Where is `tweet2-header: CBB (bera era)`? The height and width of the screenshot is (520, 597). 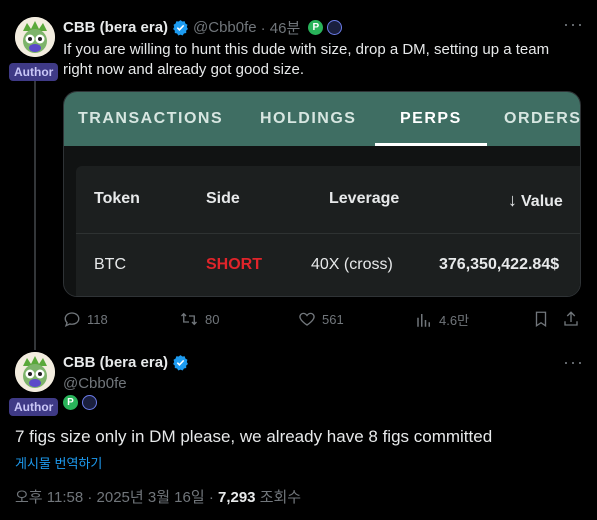
tweet2-header: CBB (bera era) is located at coordinates (126, 362).